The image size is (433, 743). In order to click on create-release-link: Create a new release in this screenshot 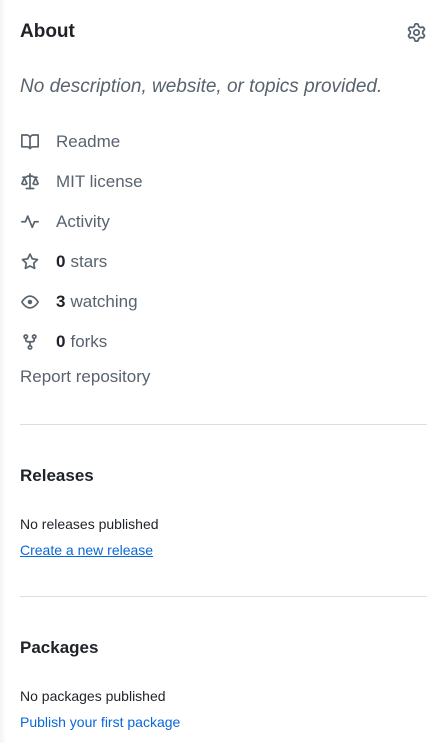, I will do `click(86, 550)`.